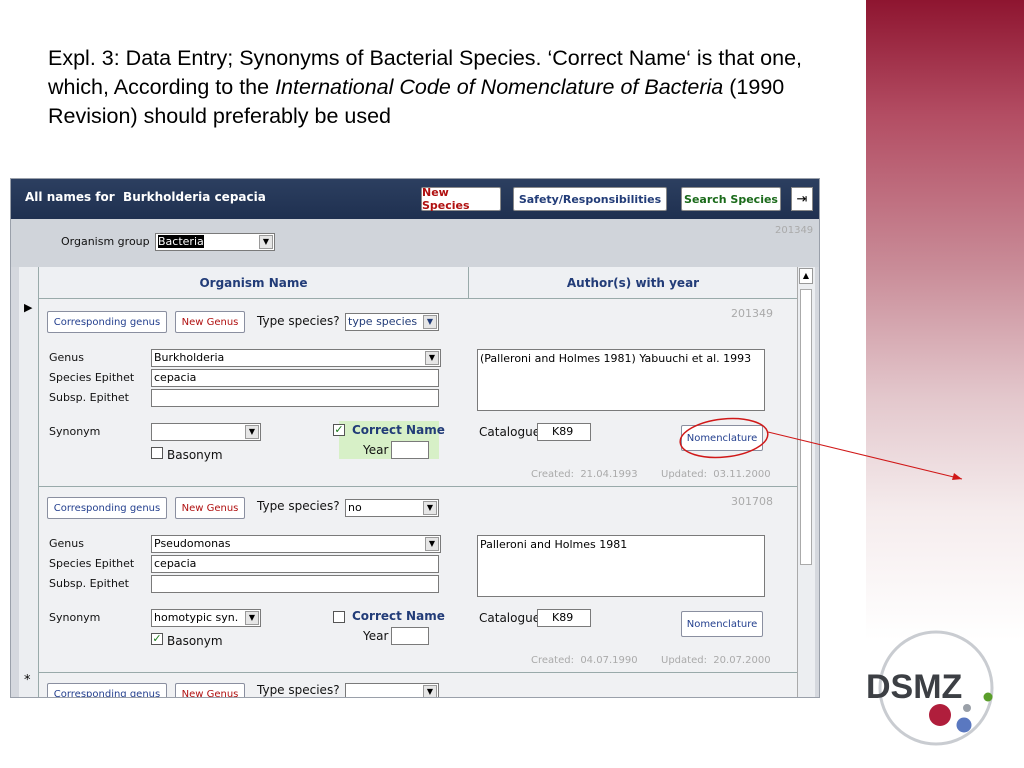 The width and height of the screenshot is (1024, 768). What do you see at coordinates (105, 241) in the screenshot?
I see `organism-group-label: Organism group` at bounding box center [105, 241].